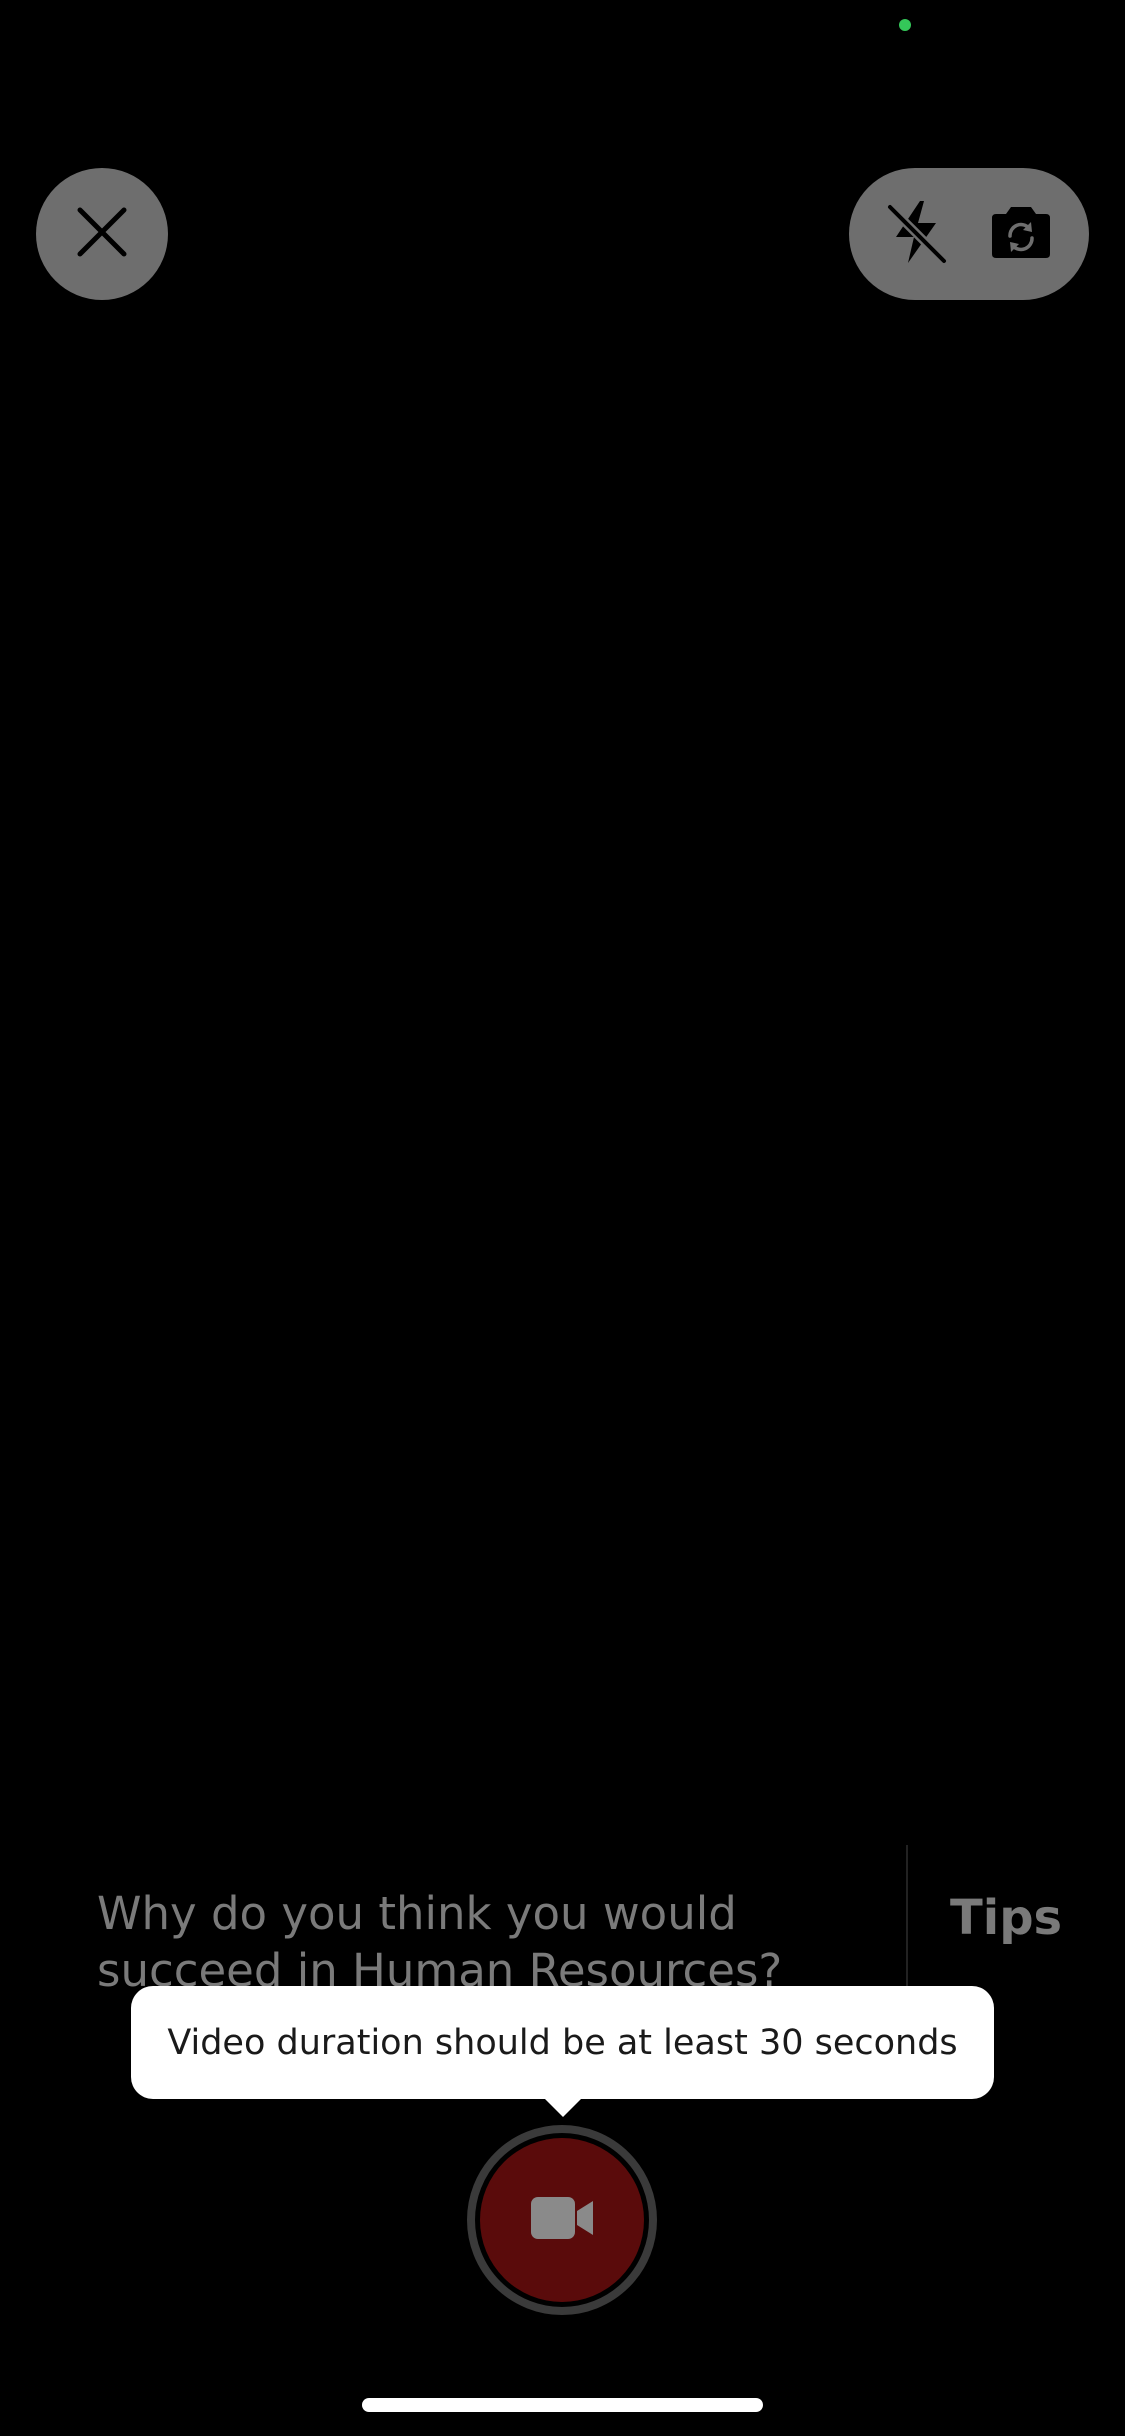 The width and height of the screenshot is (1125, 2436). I want to click on flash-off-icon, so click(917, 234).